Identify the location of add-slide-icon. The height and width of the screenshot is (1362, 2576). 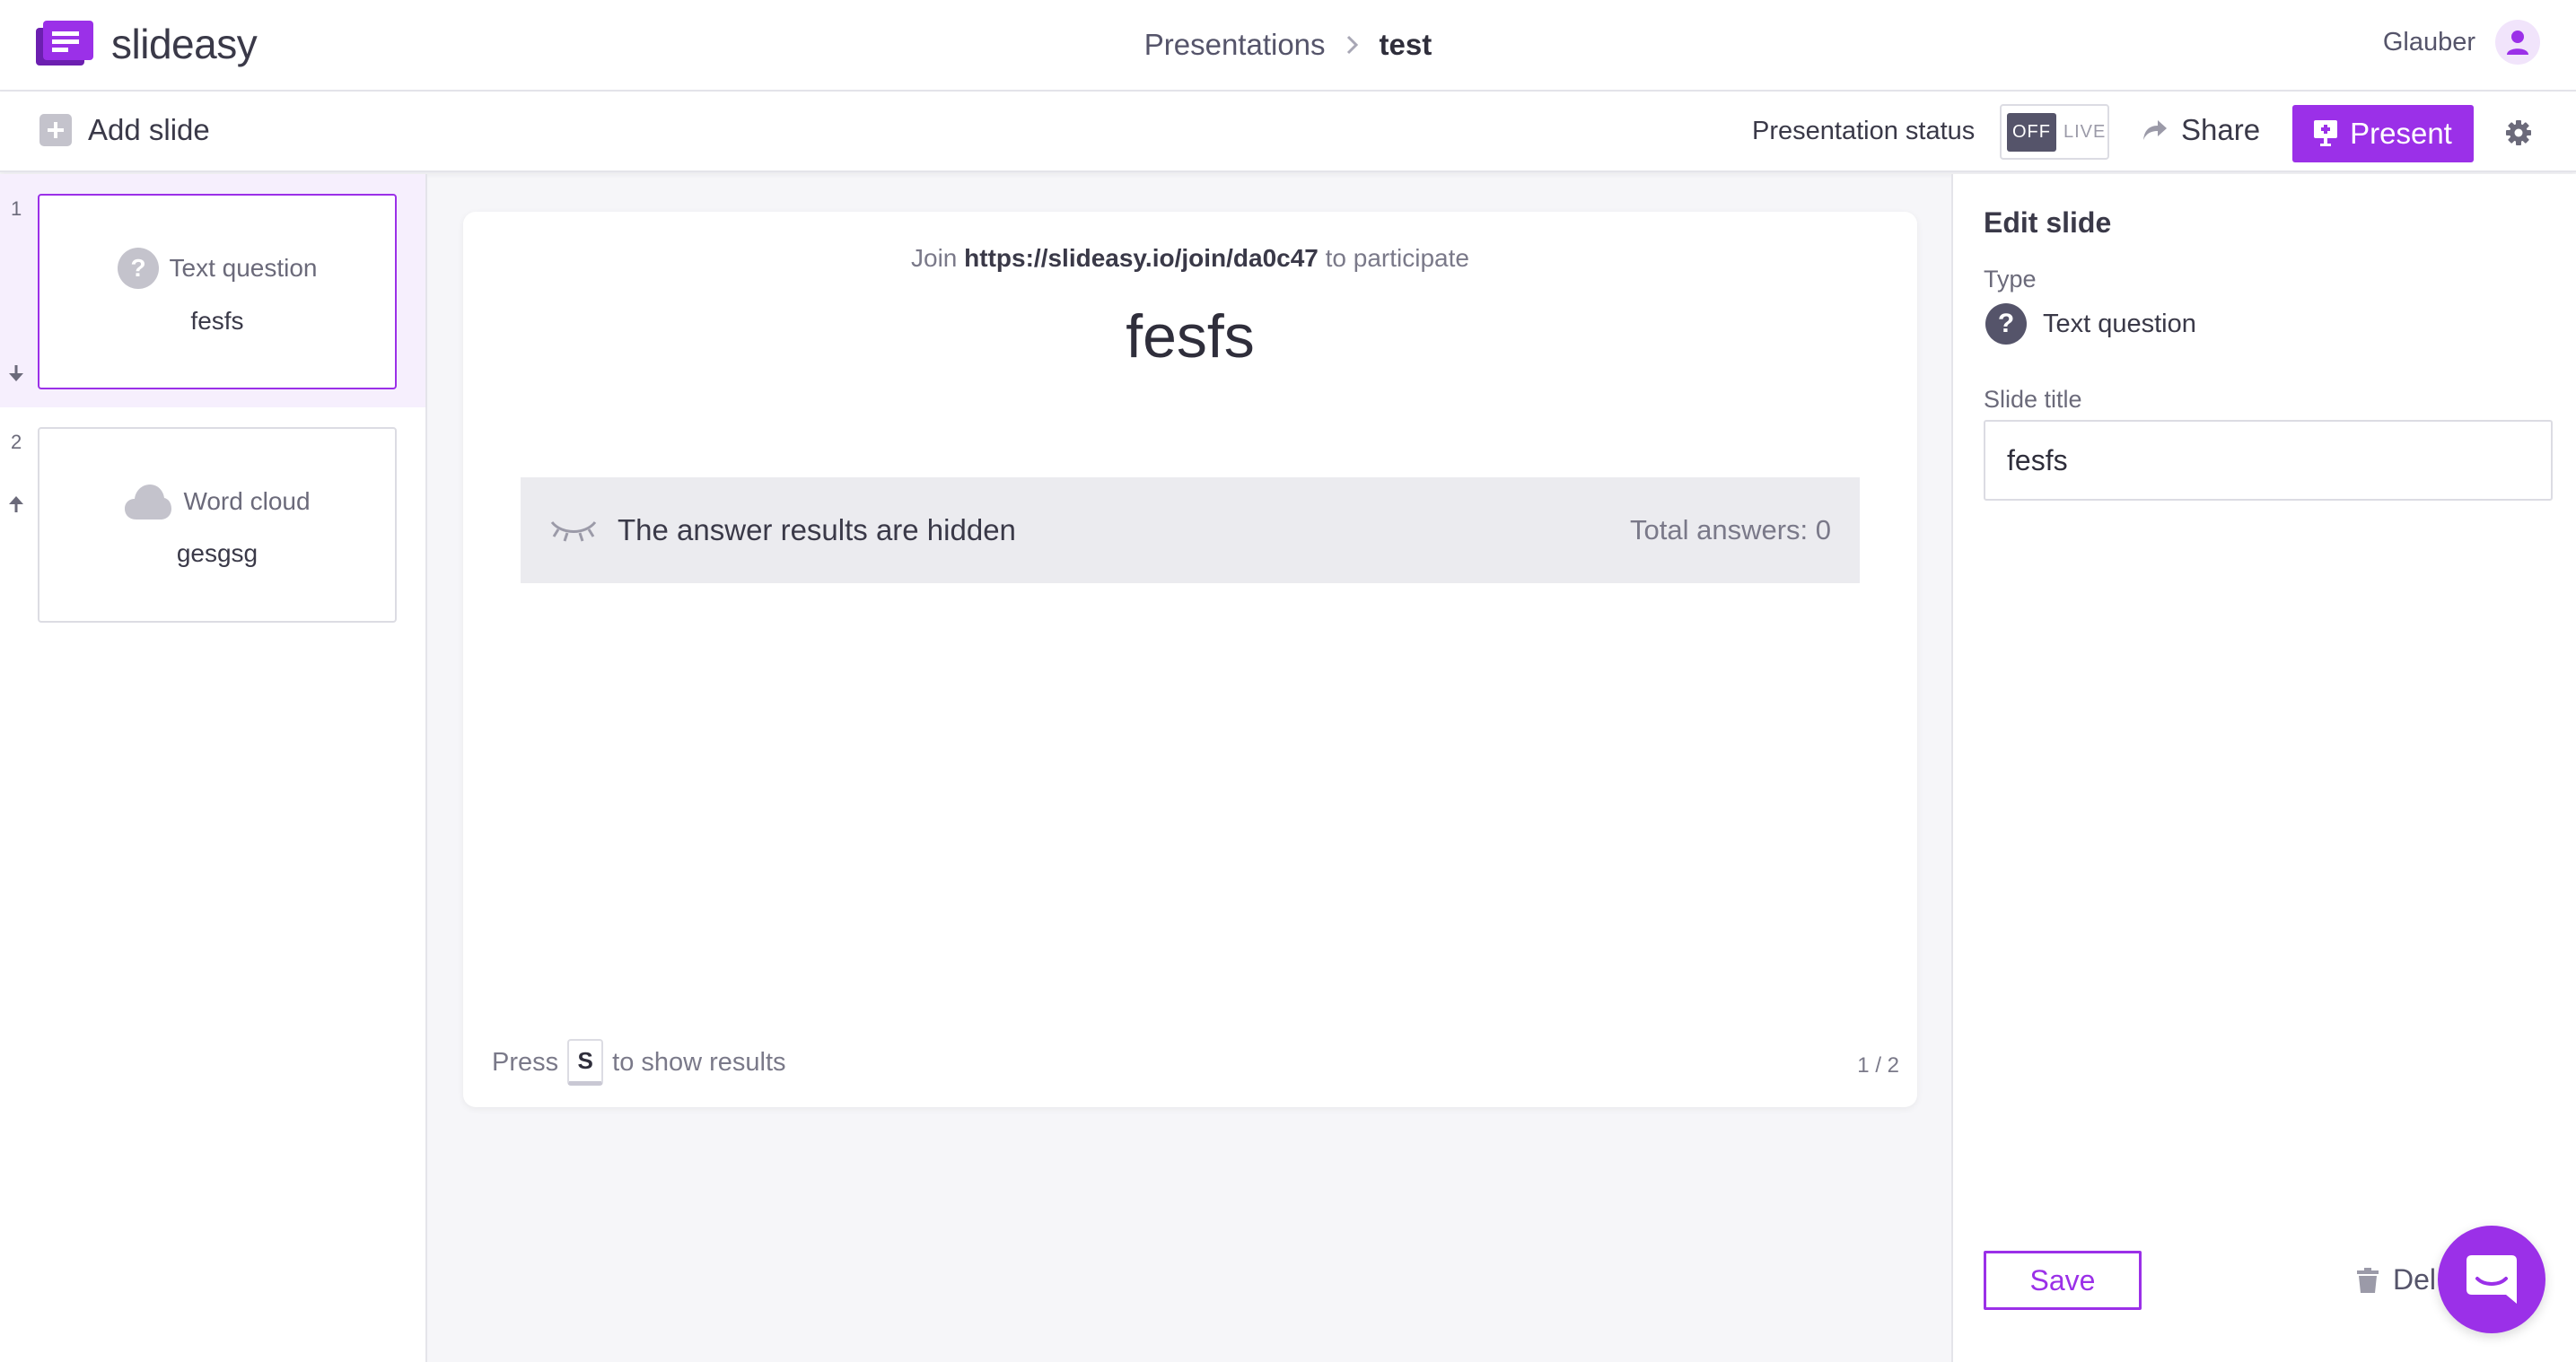
(55, 130).